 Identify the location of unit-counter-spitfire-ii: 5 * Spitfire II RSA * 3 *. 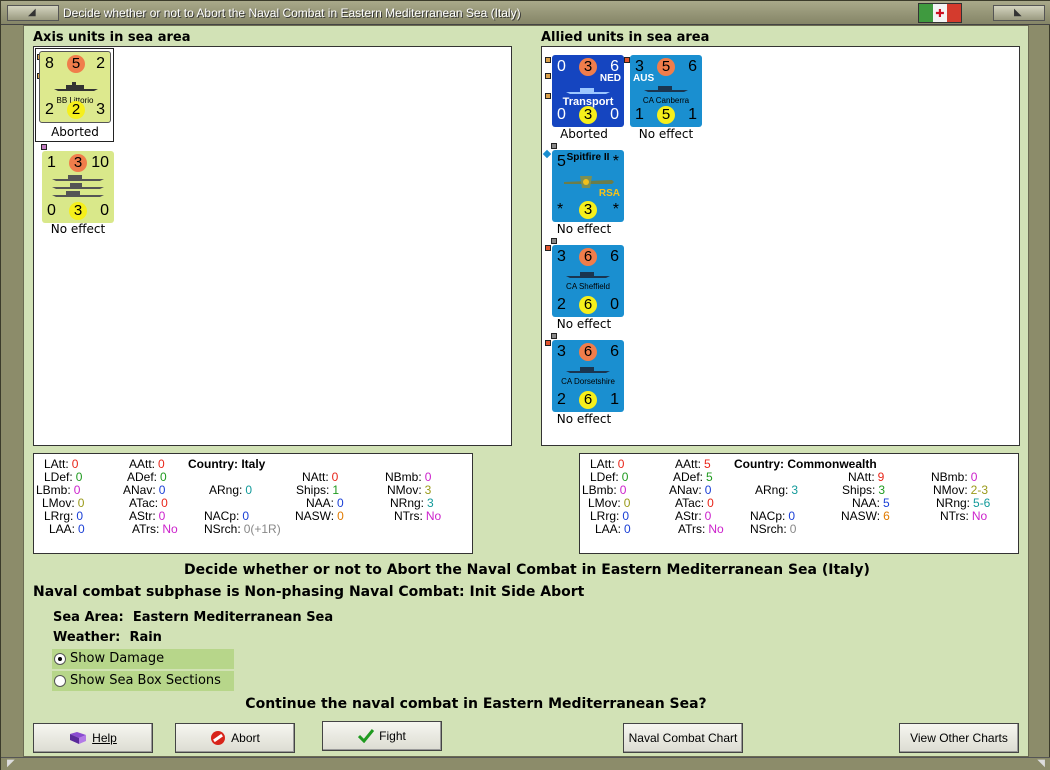
(588, 186).